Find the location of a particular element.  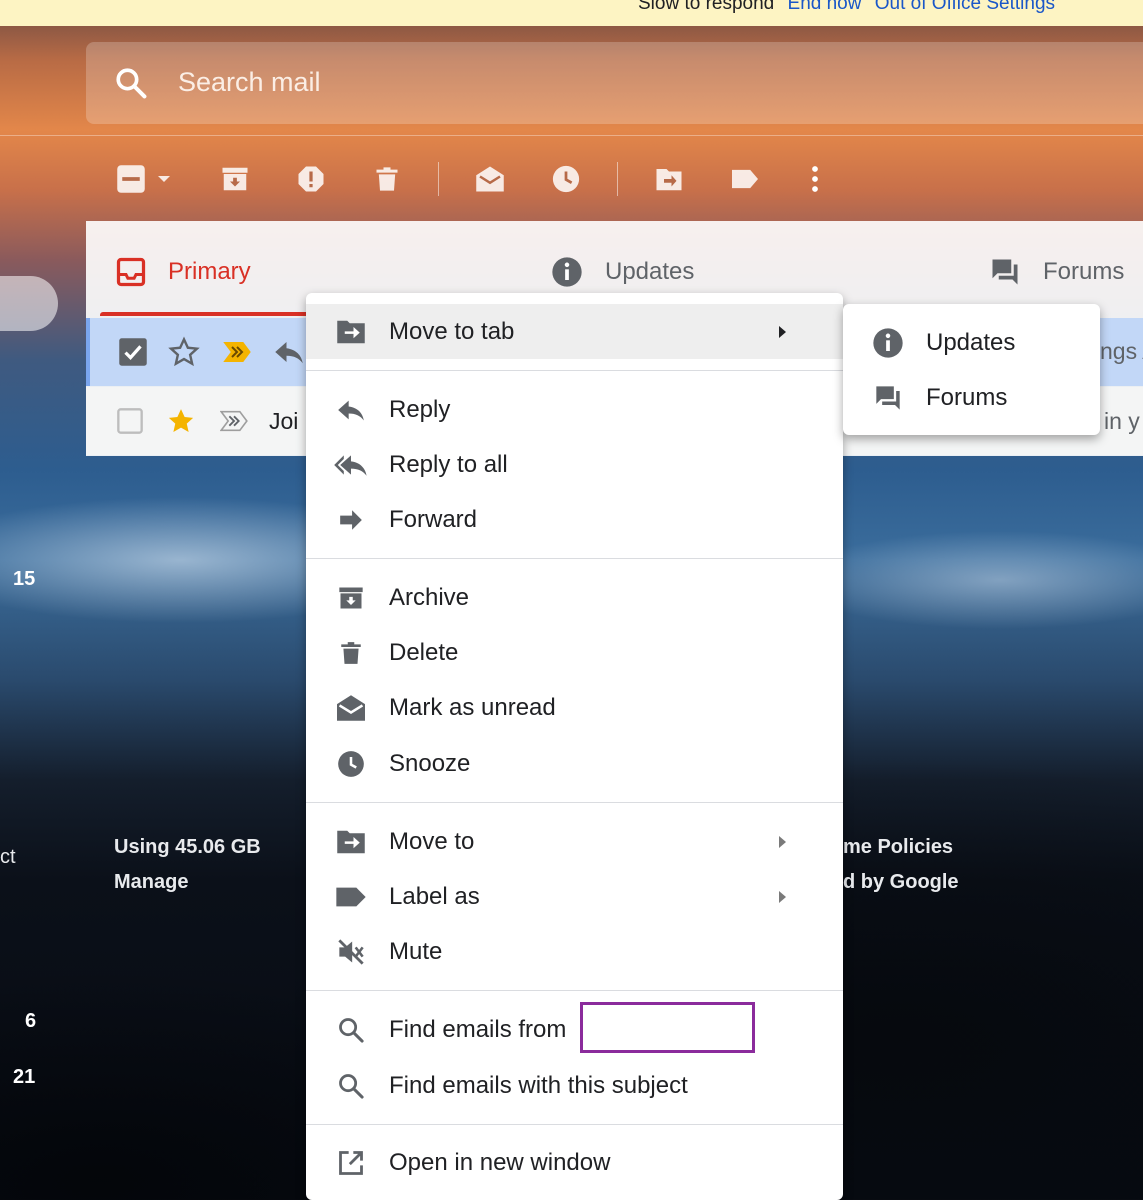

trash-icon is located at coordinates (351, 653).